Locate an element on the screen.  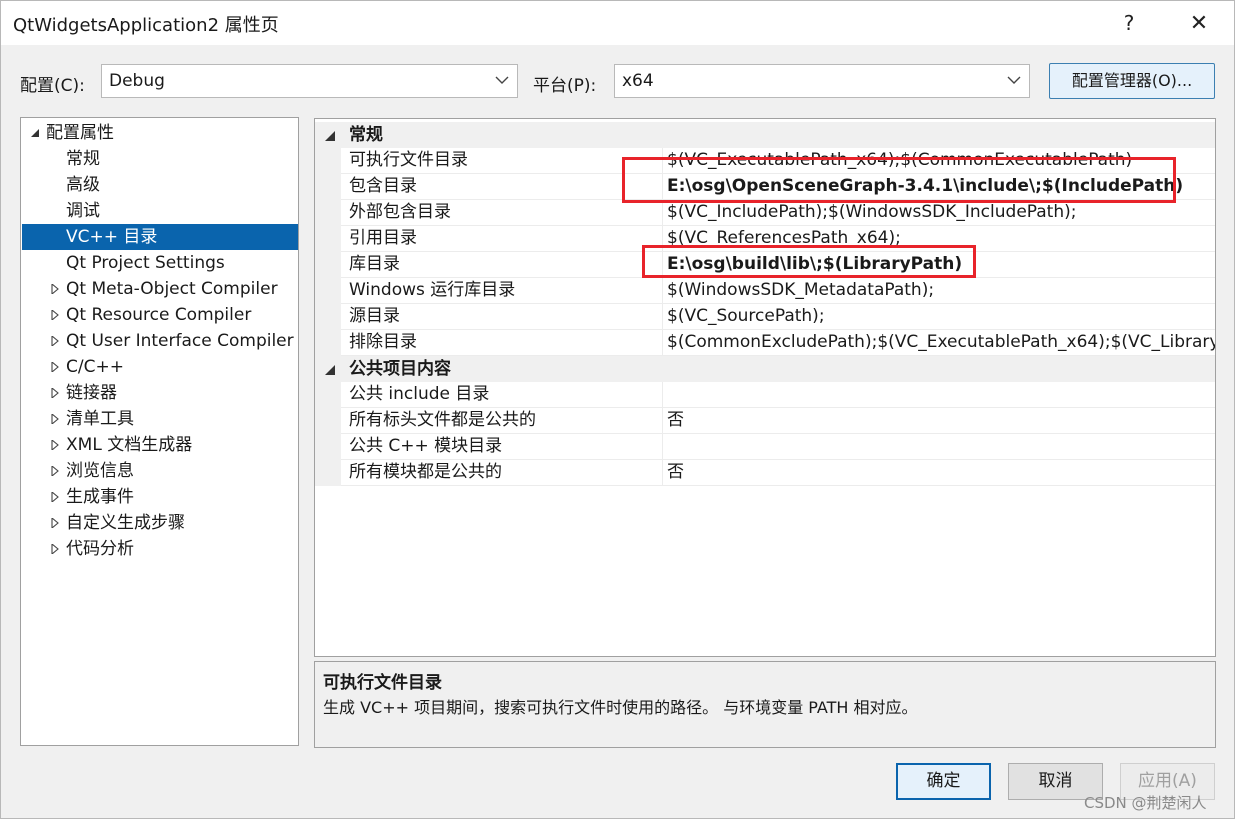
platform-dropdown: x64 is located at coordinates (822, 81).